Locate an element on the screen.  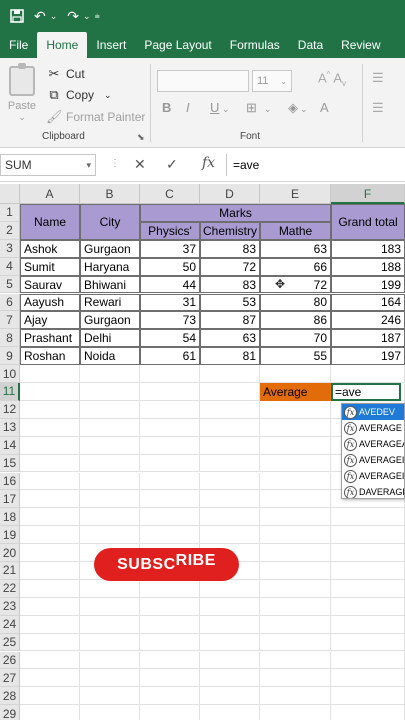
name-box: SUM ▾ is located at coordinates (48, 165).